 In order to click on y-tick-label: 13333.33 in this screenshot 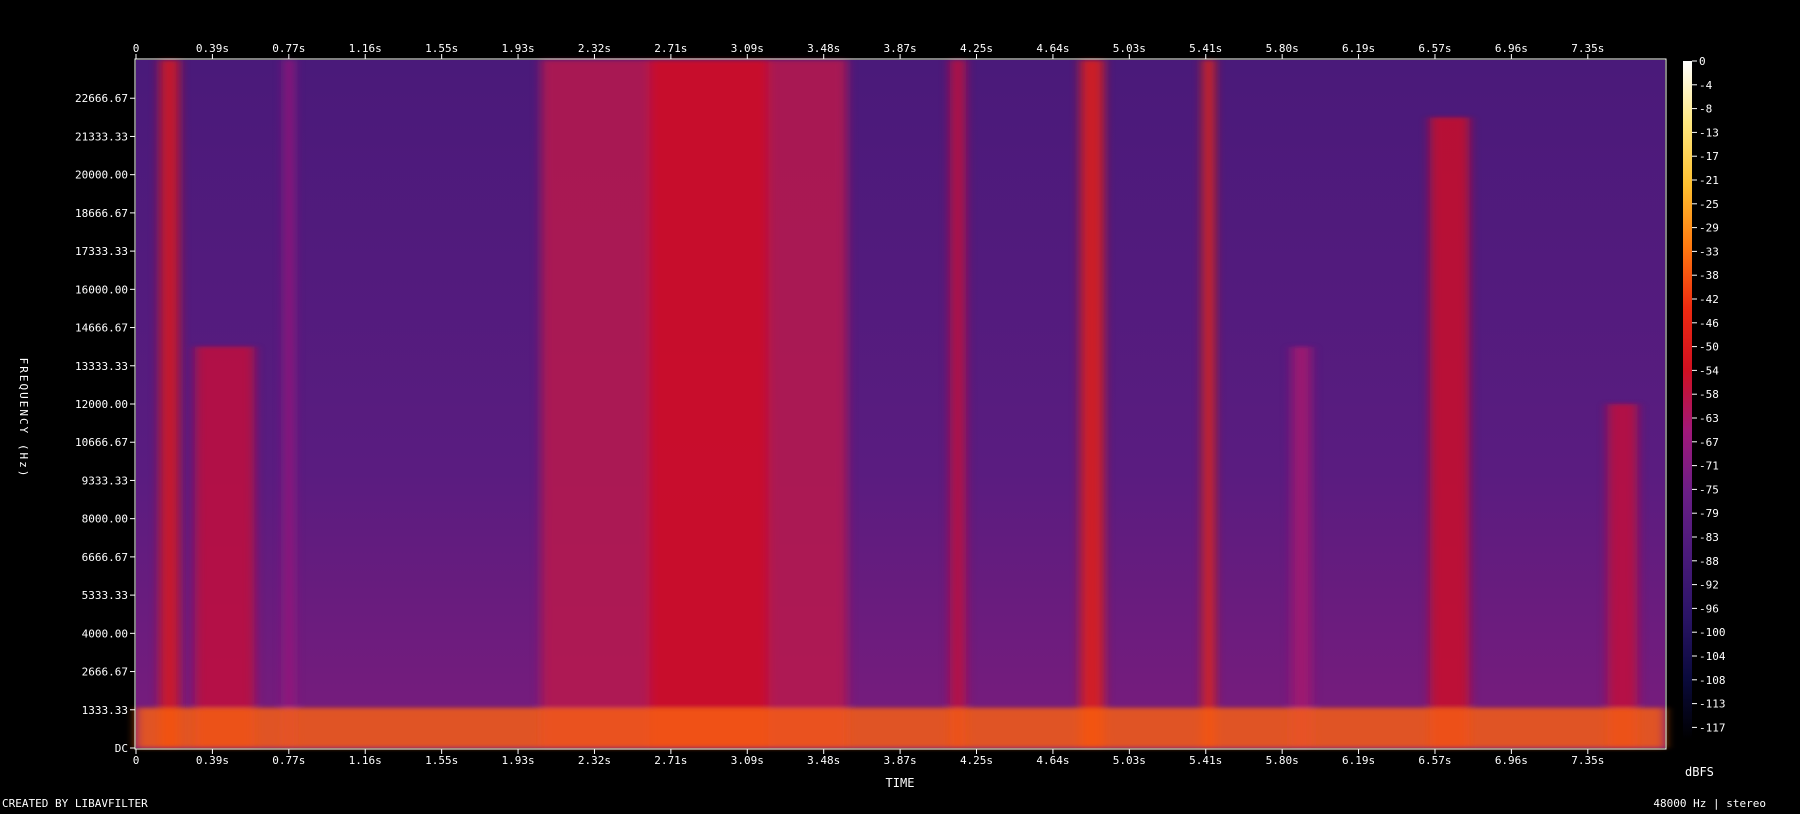, I will do `click(101, 366)`.